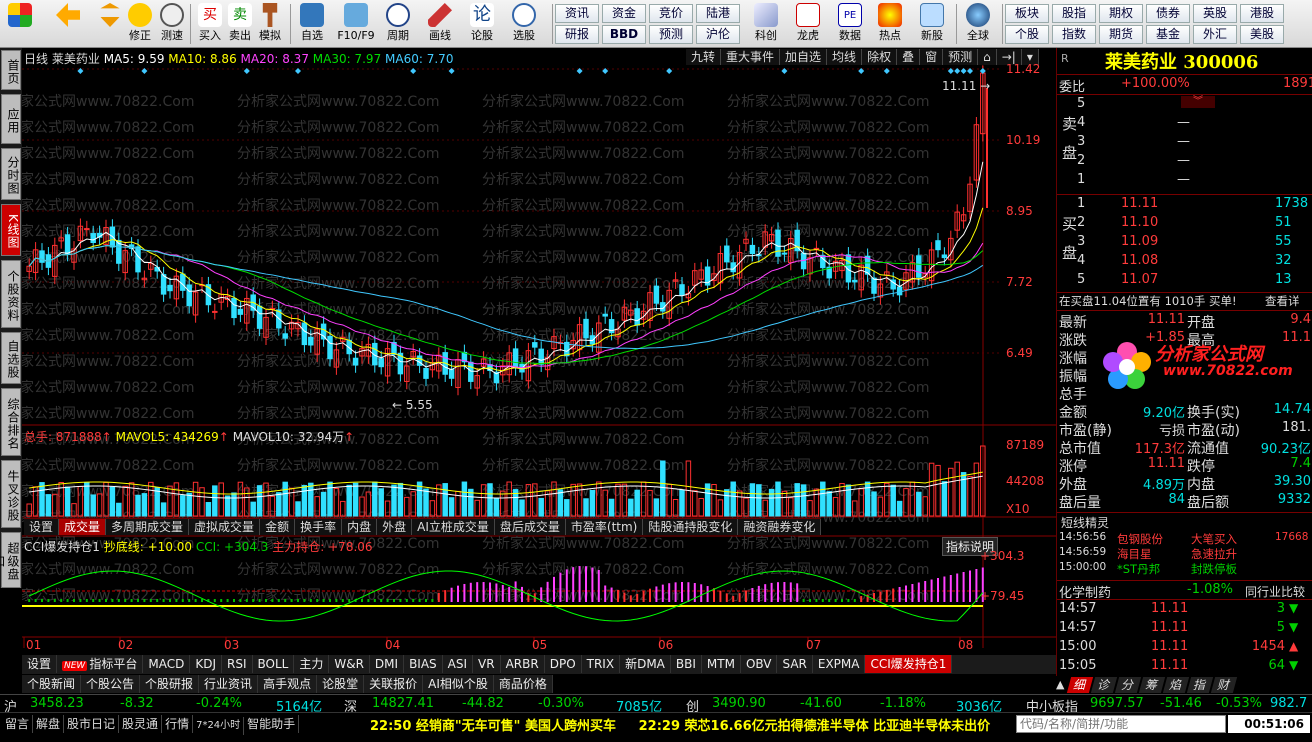 Image resolution: width=1312 pixels, height=742 pixels. What do you see at coordinates (487, 664) in the screenshot?
I see `ind-tab-vr: VR` at bounding box center [487, 664].